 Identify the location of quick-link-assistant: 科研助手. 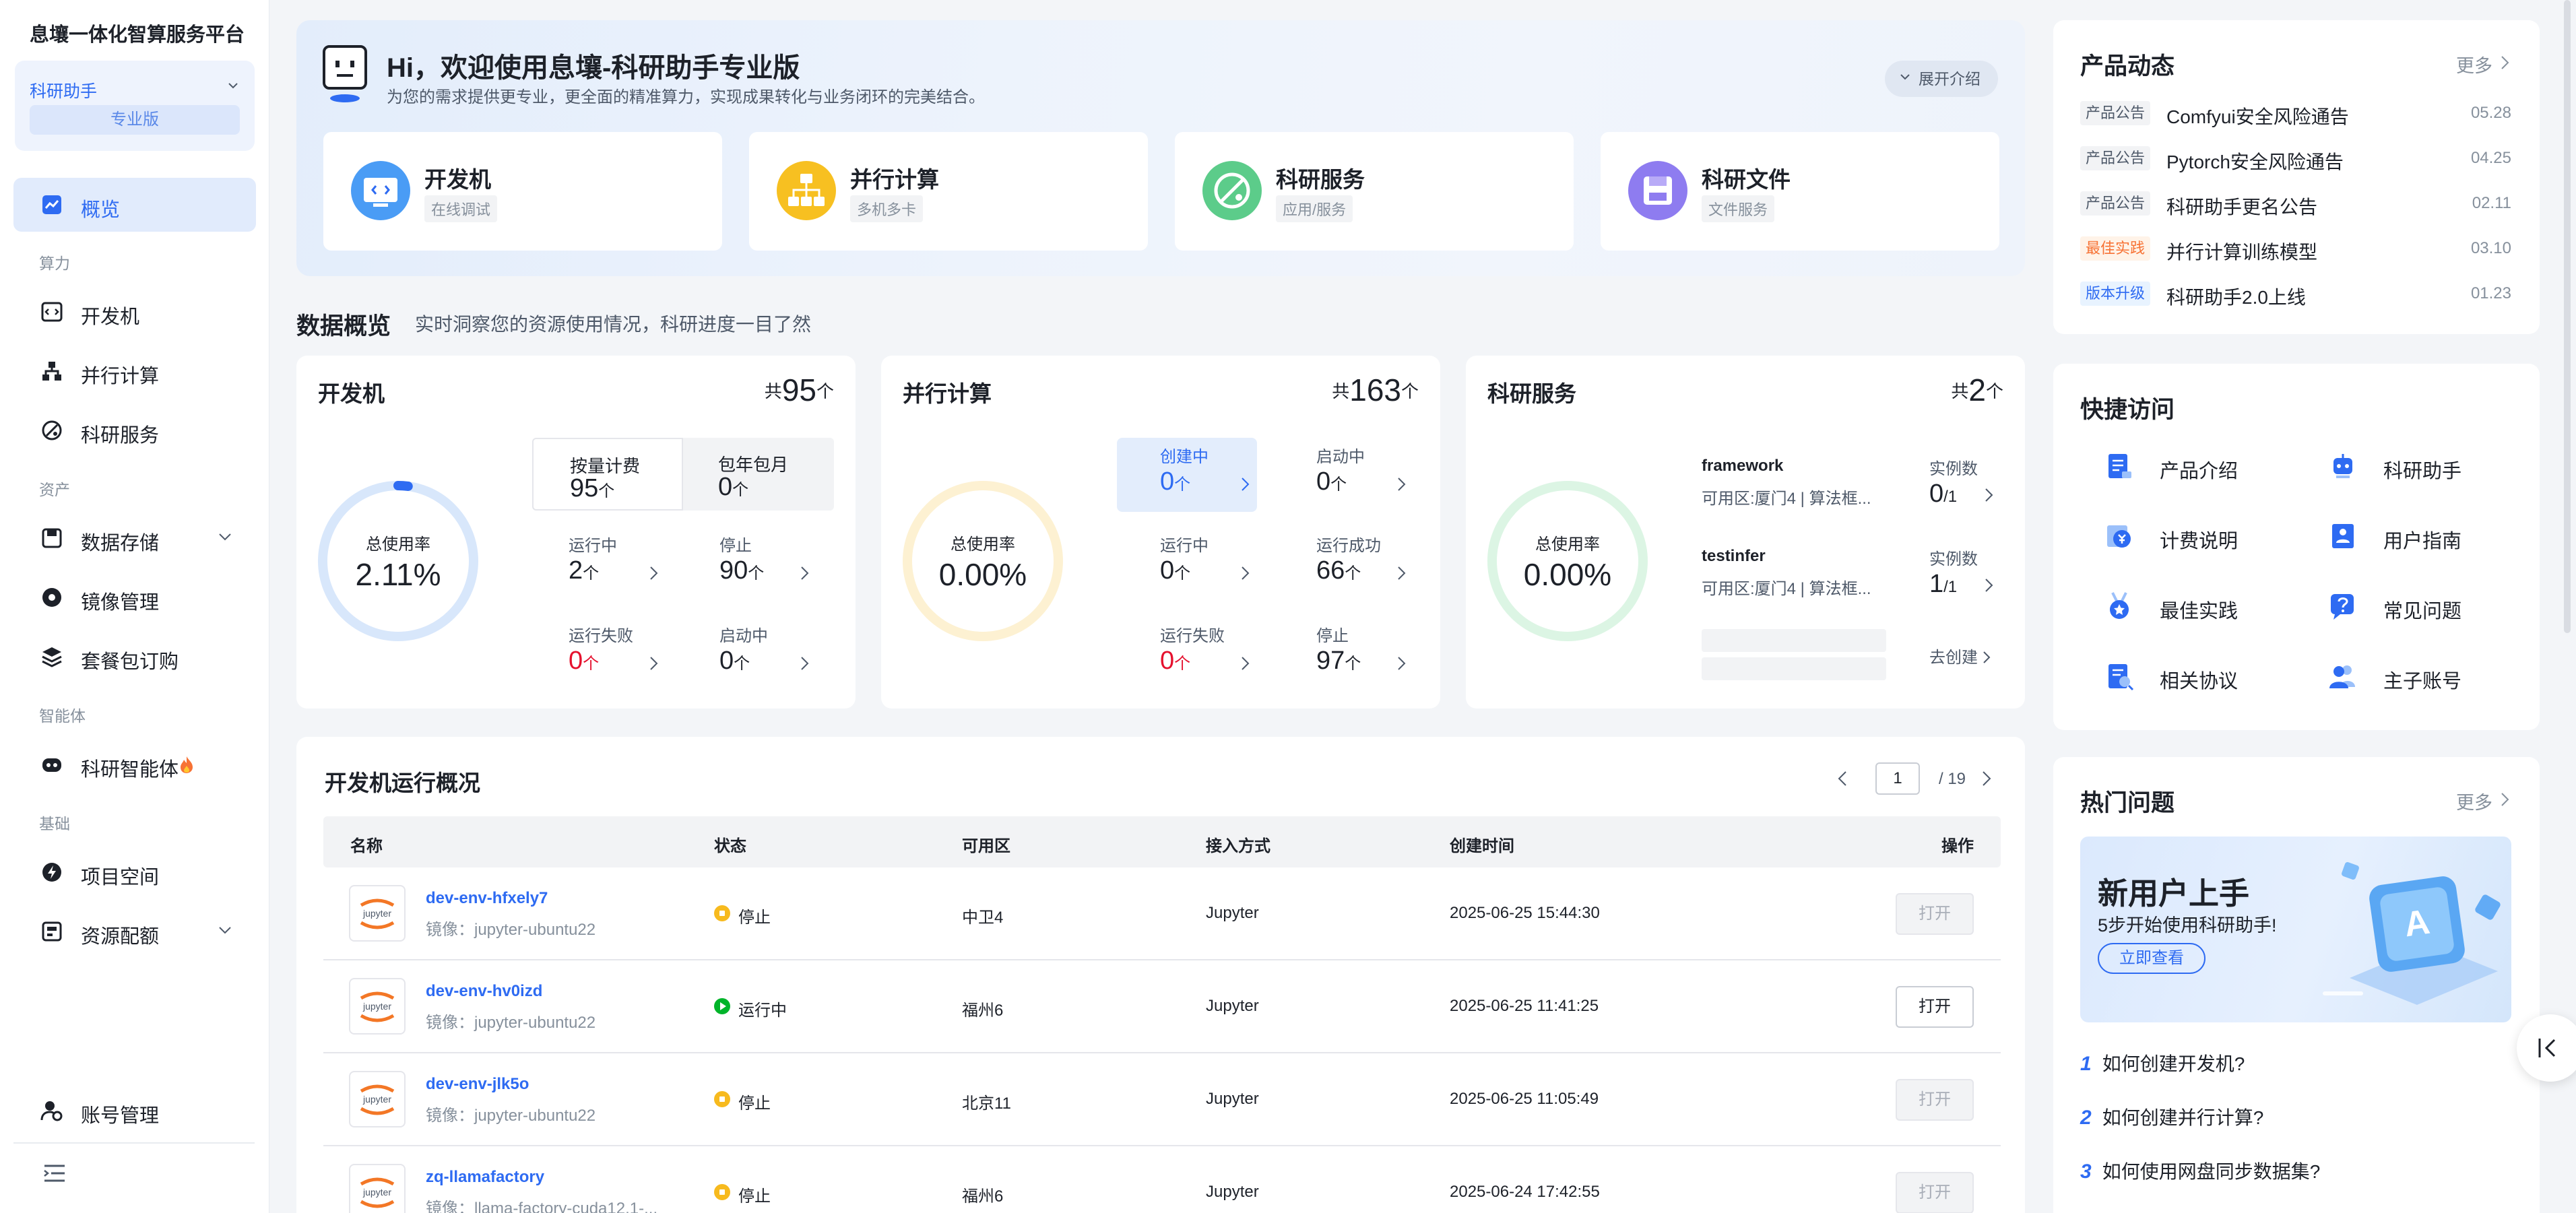
(2436, 467).